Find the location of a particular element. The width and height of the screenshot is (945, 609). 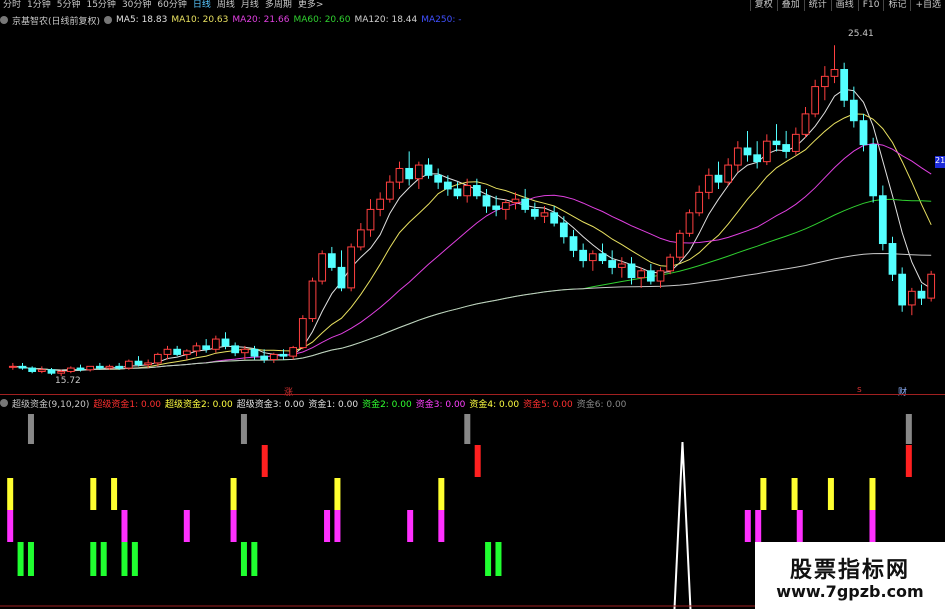

ma-legend-item: MA60: 20.60 is located at coordinates (322, 20).